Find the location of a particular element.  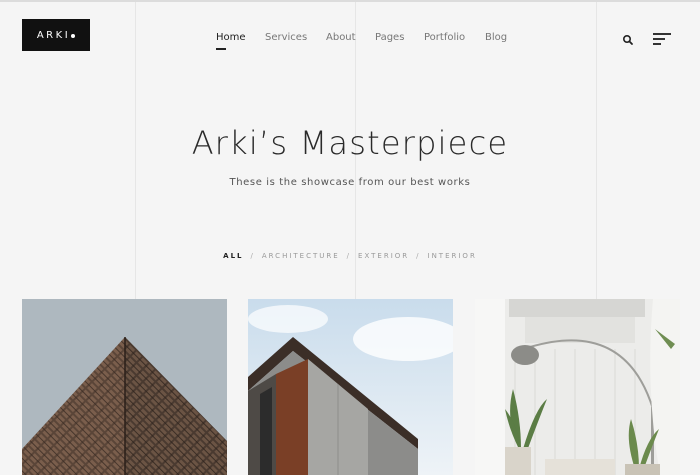

filter-interior: INTERIOR is located at coordinates (452, 256).